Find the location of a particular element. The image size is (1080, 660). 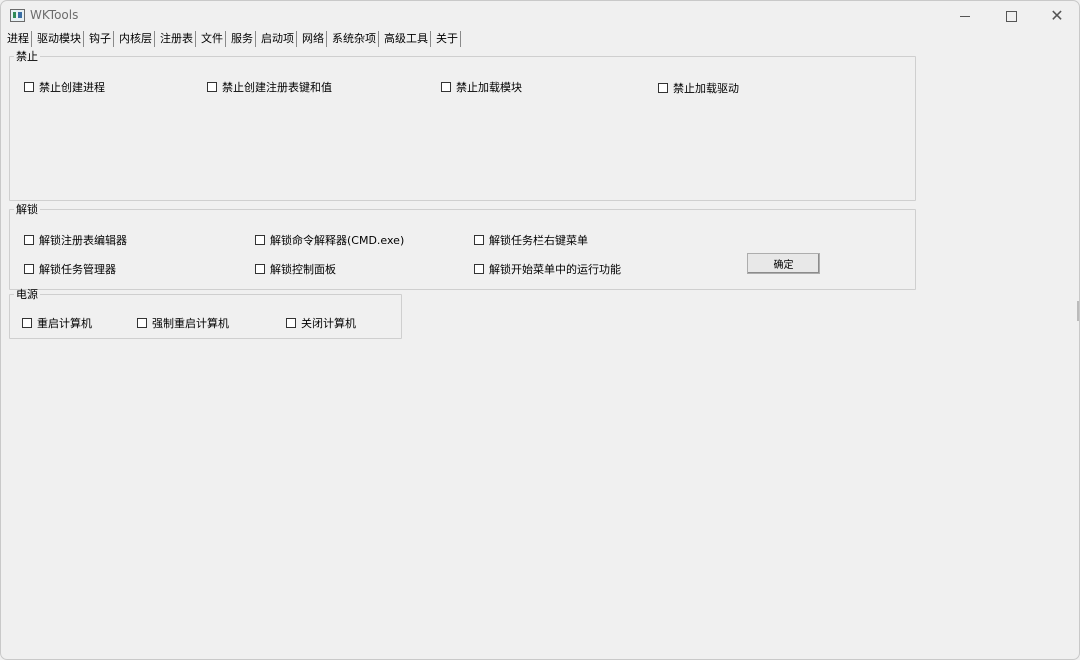

checkbox-label: 解锁注册表编辑器 is located at coordinates (83, 240).